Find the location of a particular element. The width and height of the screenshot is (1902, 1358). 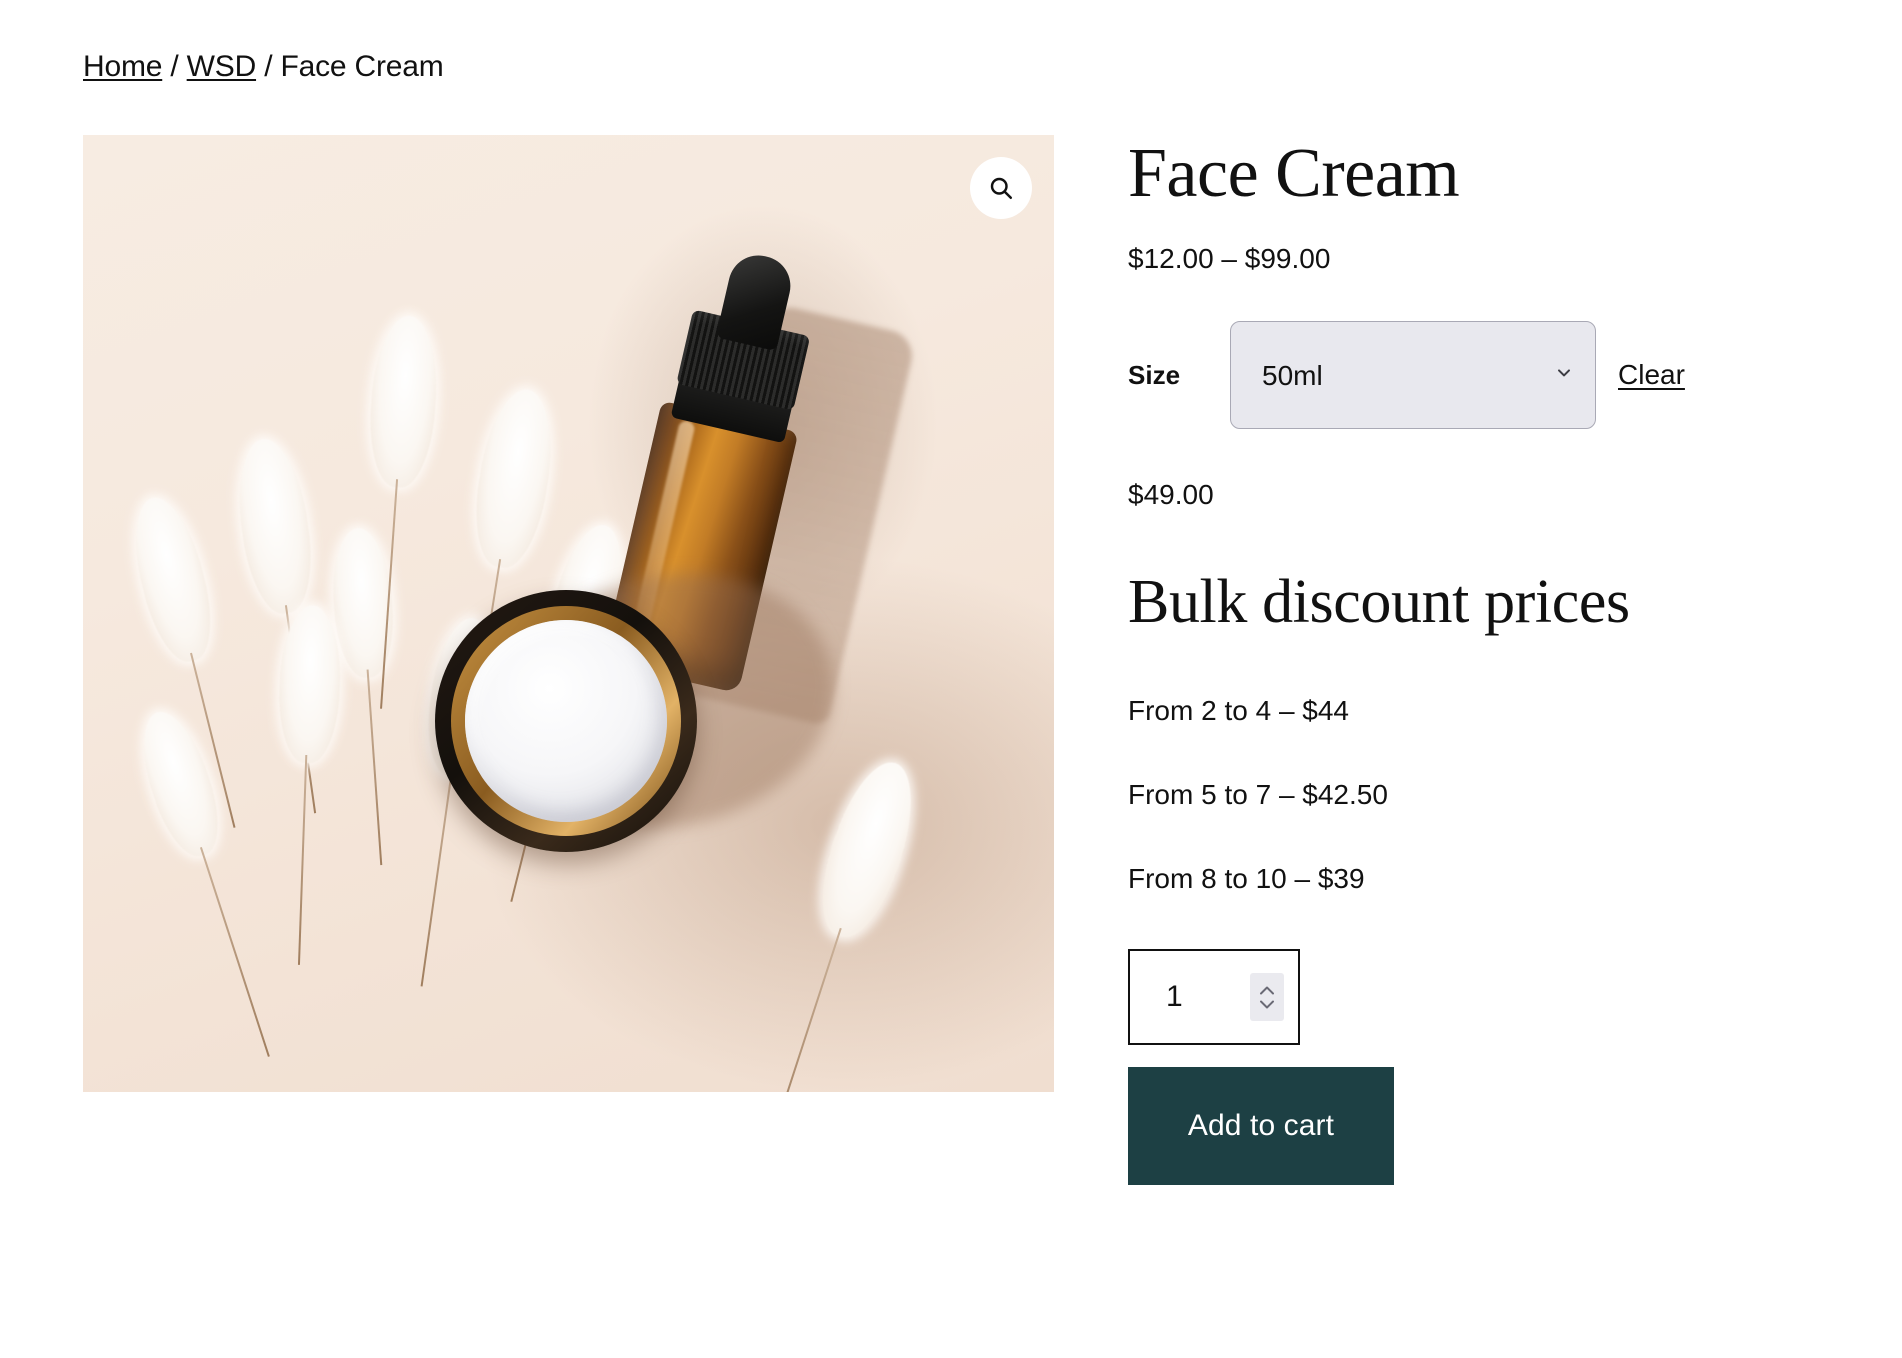

zoom-image-button is located at coordinates (1001, 188).